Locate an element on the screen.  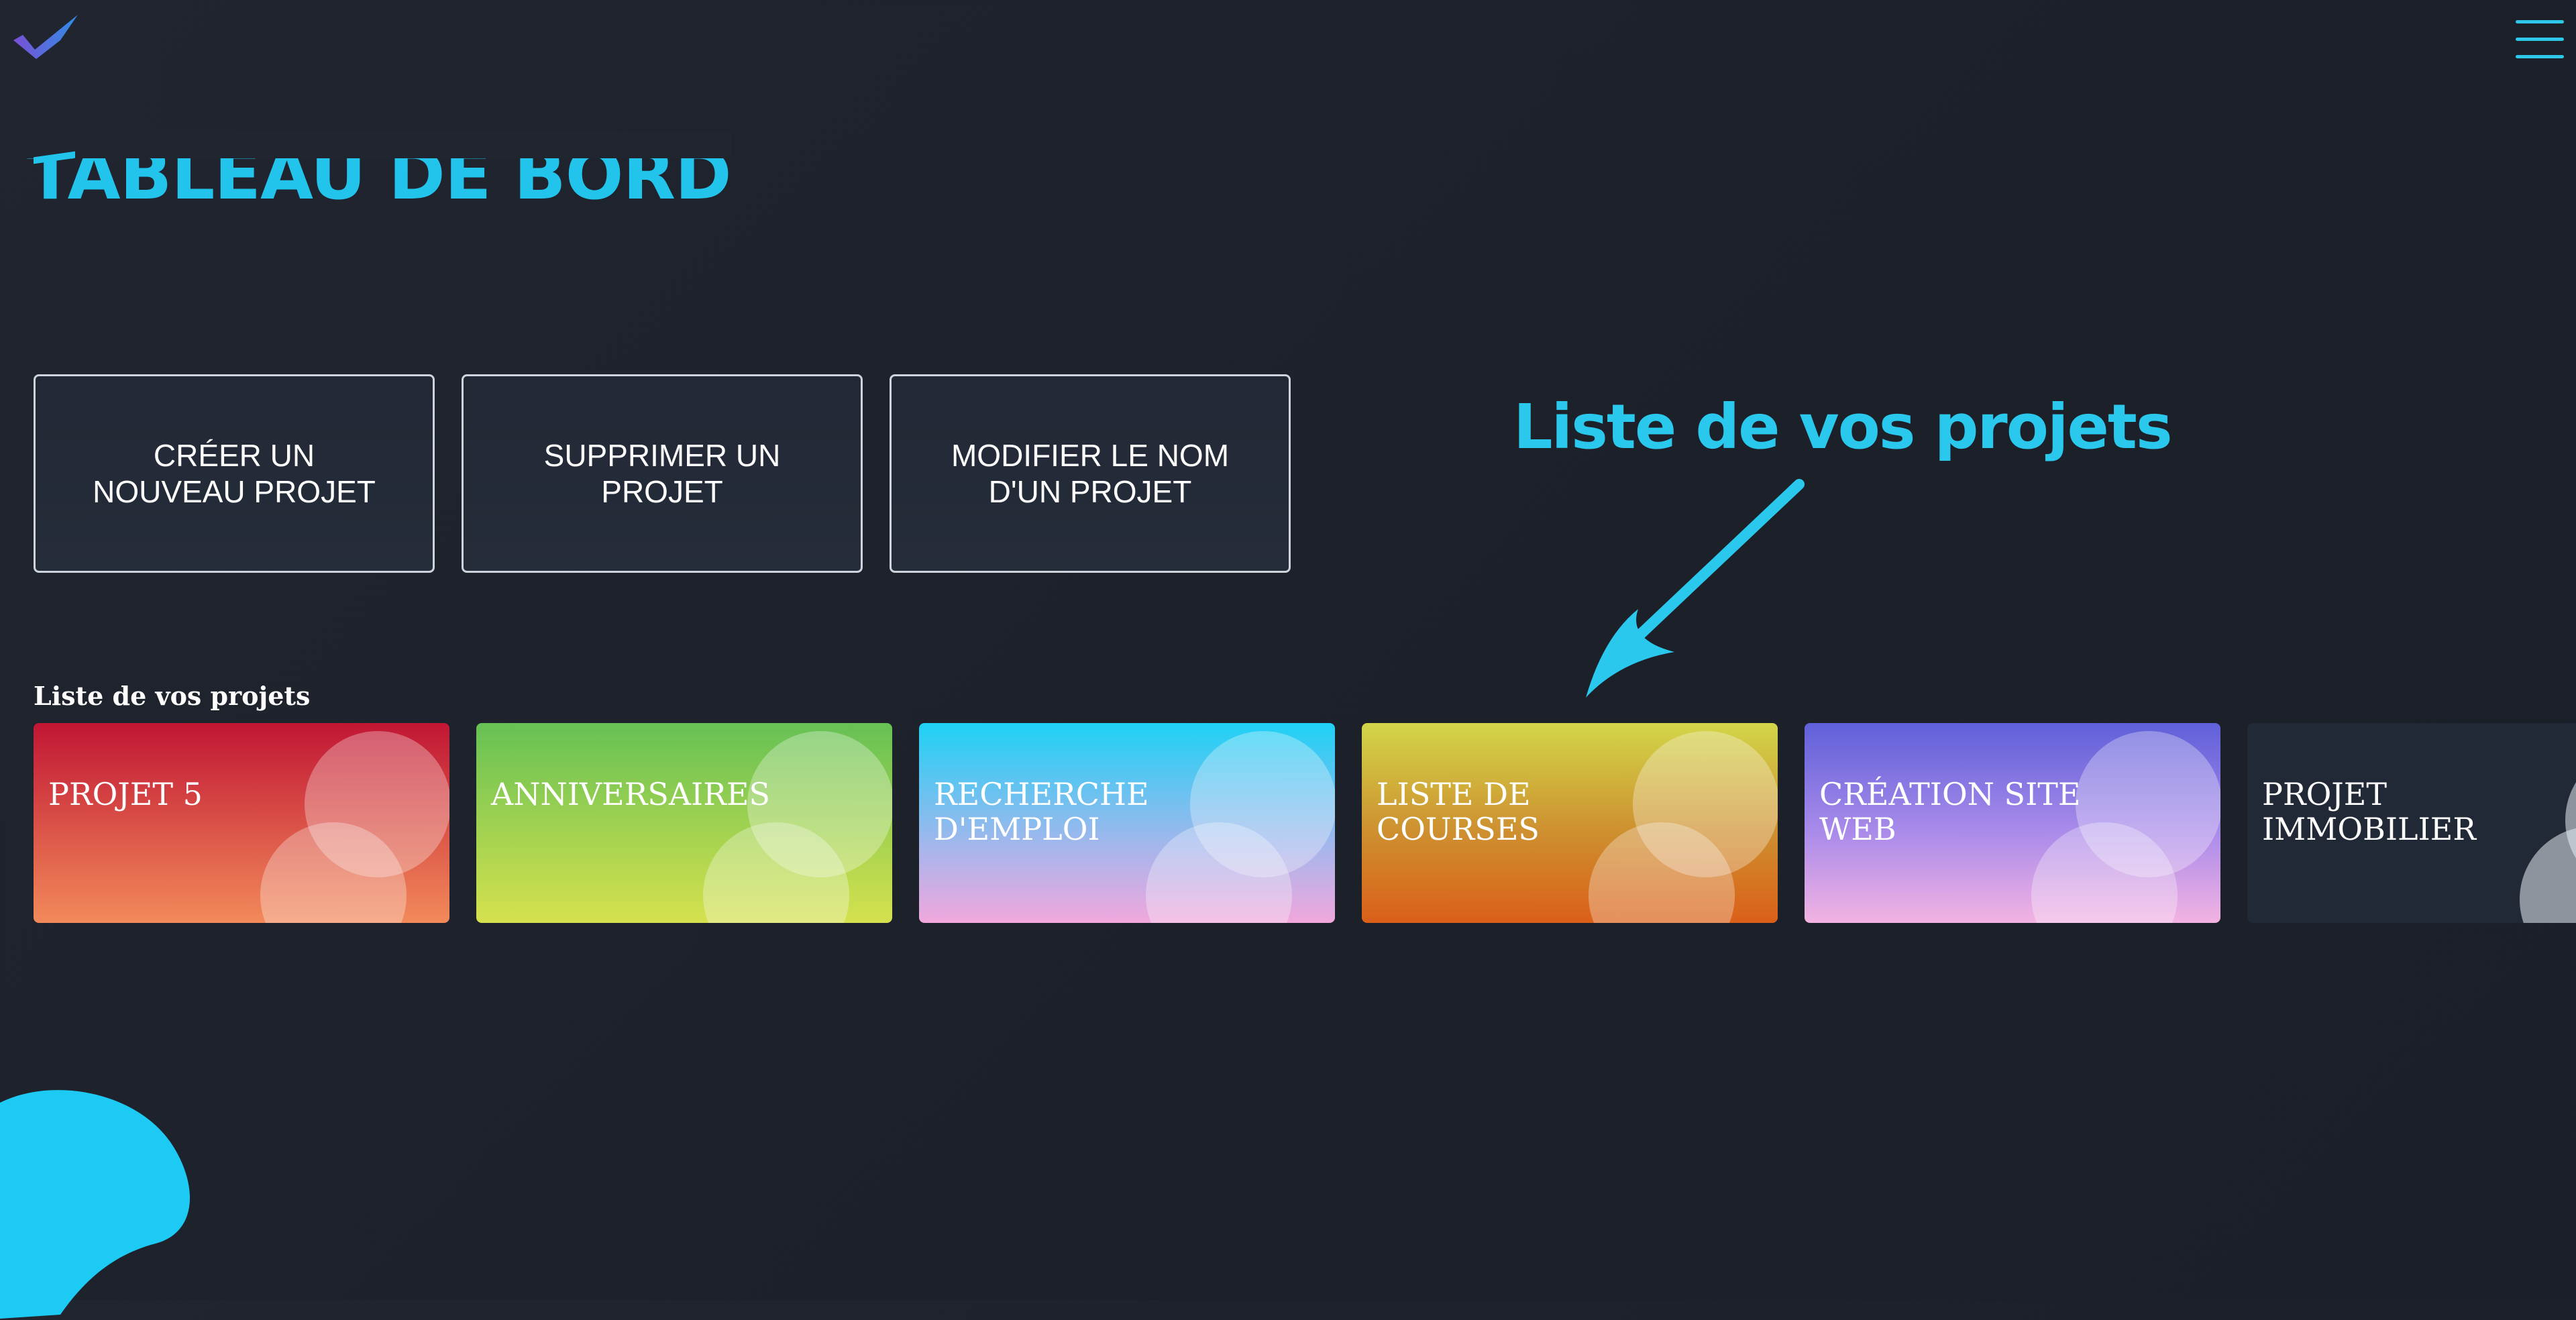
project-card: PROJET IMMOBILIER is located at coordinates (2411, 823).